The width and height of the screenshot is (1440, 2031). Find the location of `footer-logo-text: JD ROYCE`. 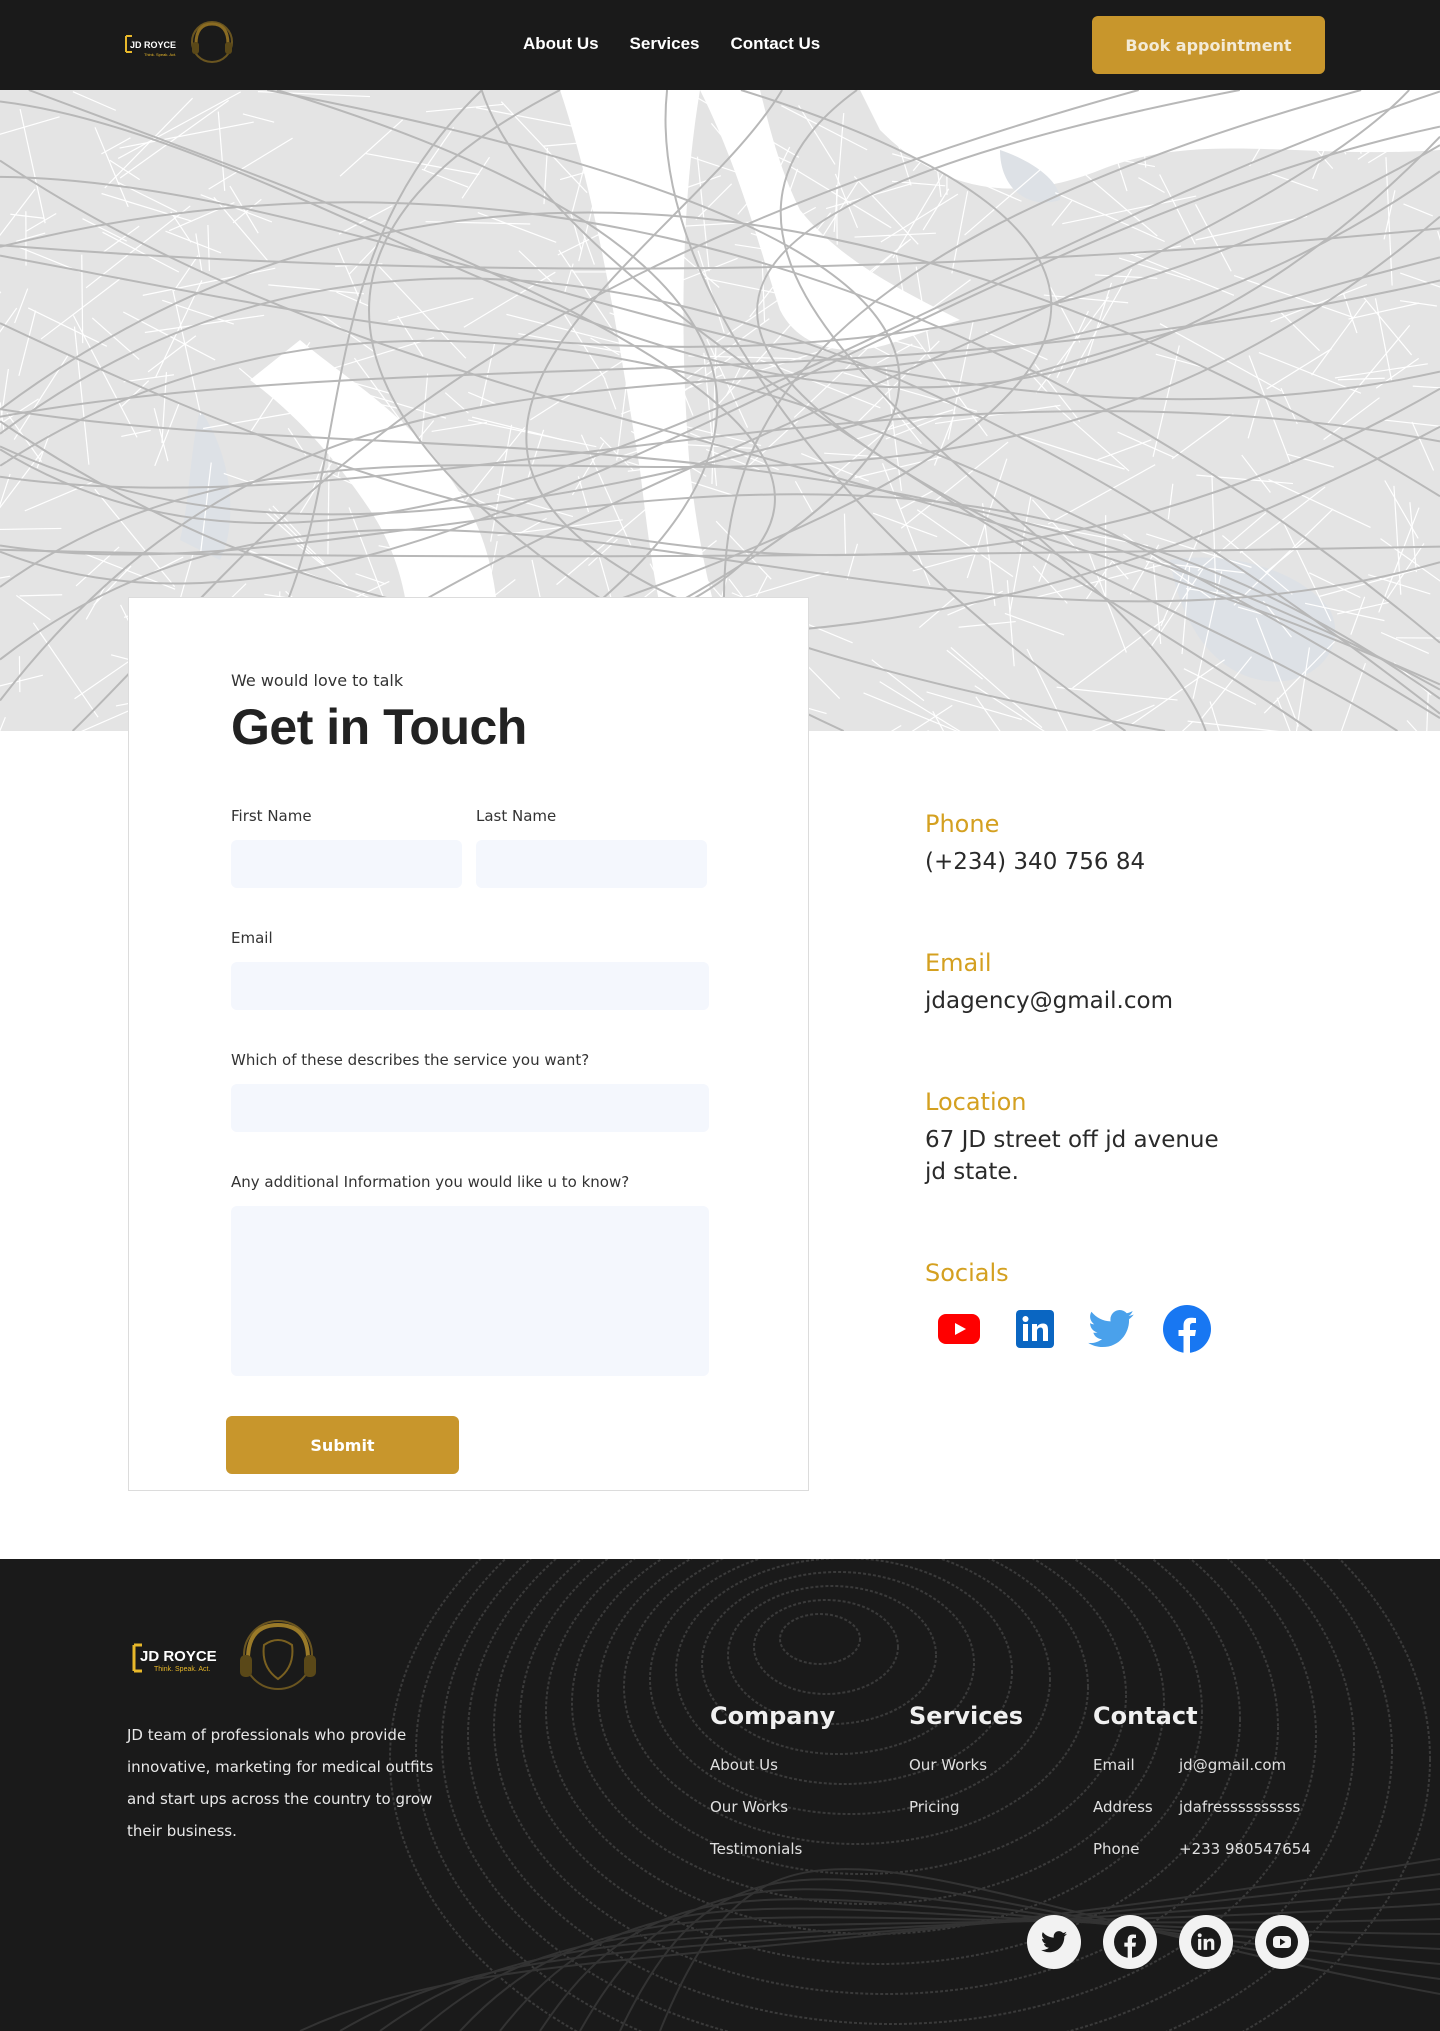

footer-logo-text: JD ROYCE is located at coordinates (178, 1656).